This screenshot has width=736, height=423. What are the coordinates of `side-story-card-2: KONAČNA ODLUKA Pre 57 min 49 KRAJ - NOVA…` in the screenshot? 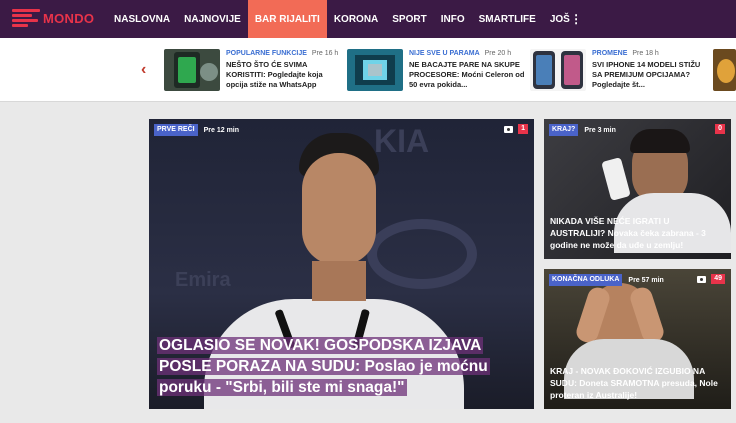 It's located at (637, 339).